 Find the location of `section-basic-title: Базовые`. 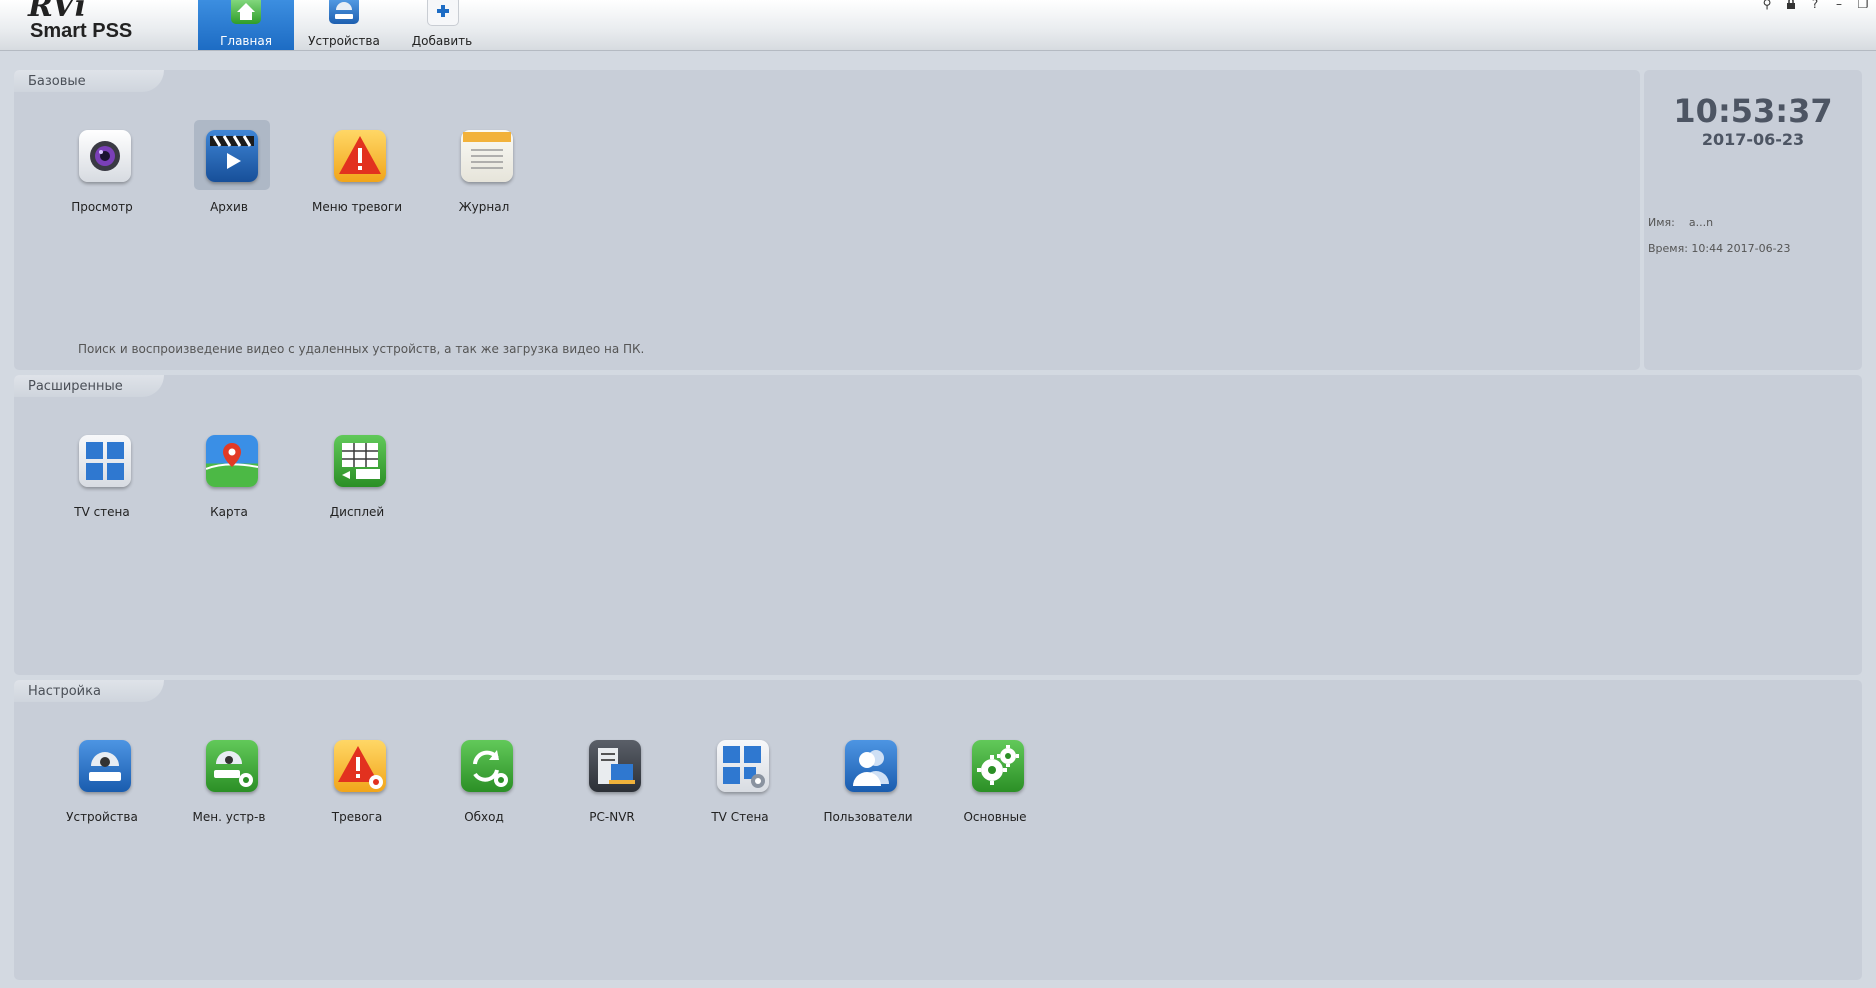

section-basic-title: Базовые is located at coordinates (57, 81).